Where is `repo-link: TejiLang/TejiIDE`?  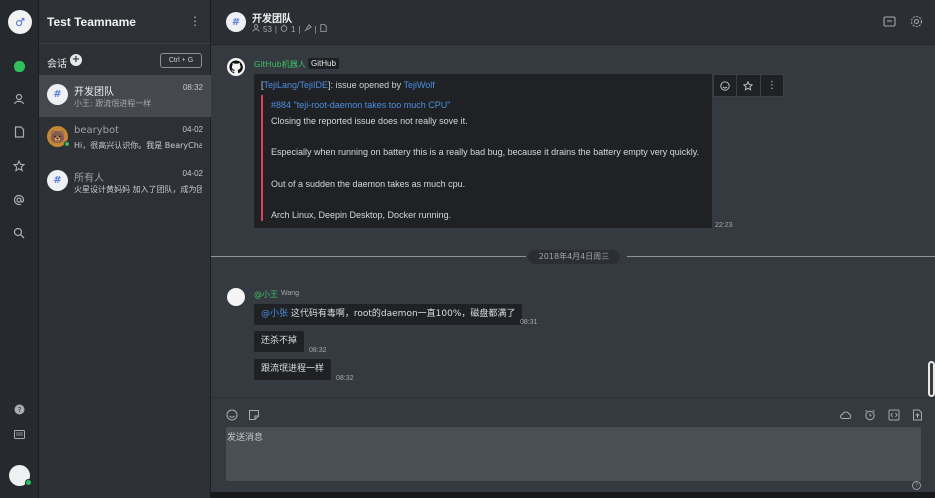 repo-link: TejiLang/TejiIDE is located at coordinates (296, 85).